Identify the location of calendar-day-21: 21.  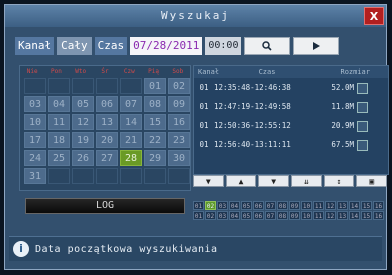
(131, 140).